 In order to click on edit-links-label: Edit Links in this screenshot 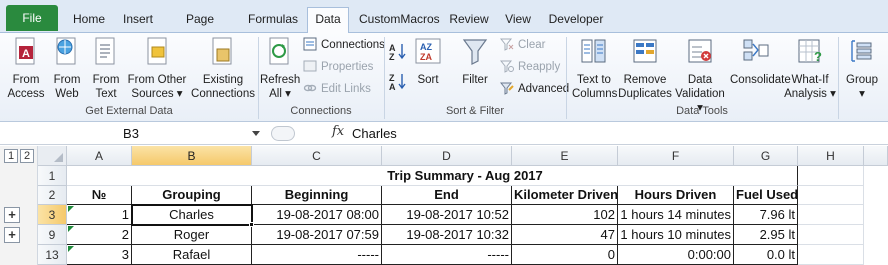, I will do `click(346, 89)`.